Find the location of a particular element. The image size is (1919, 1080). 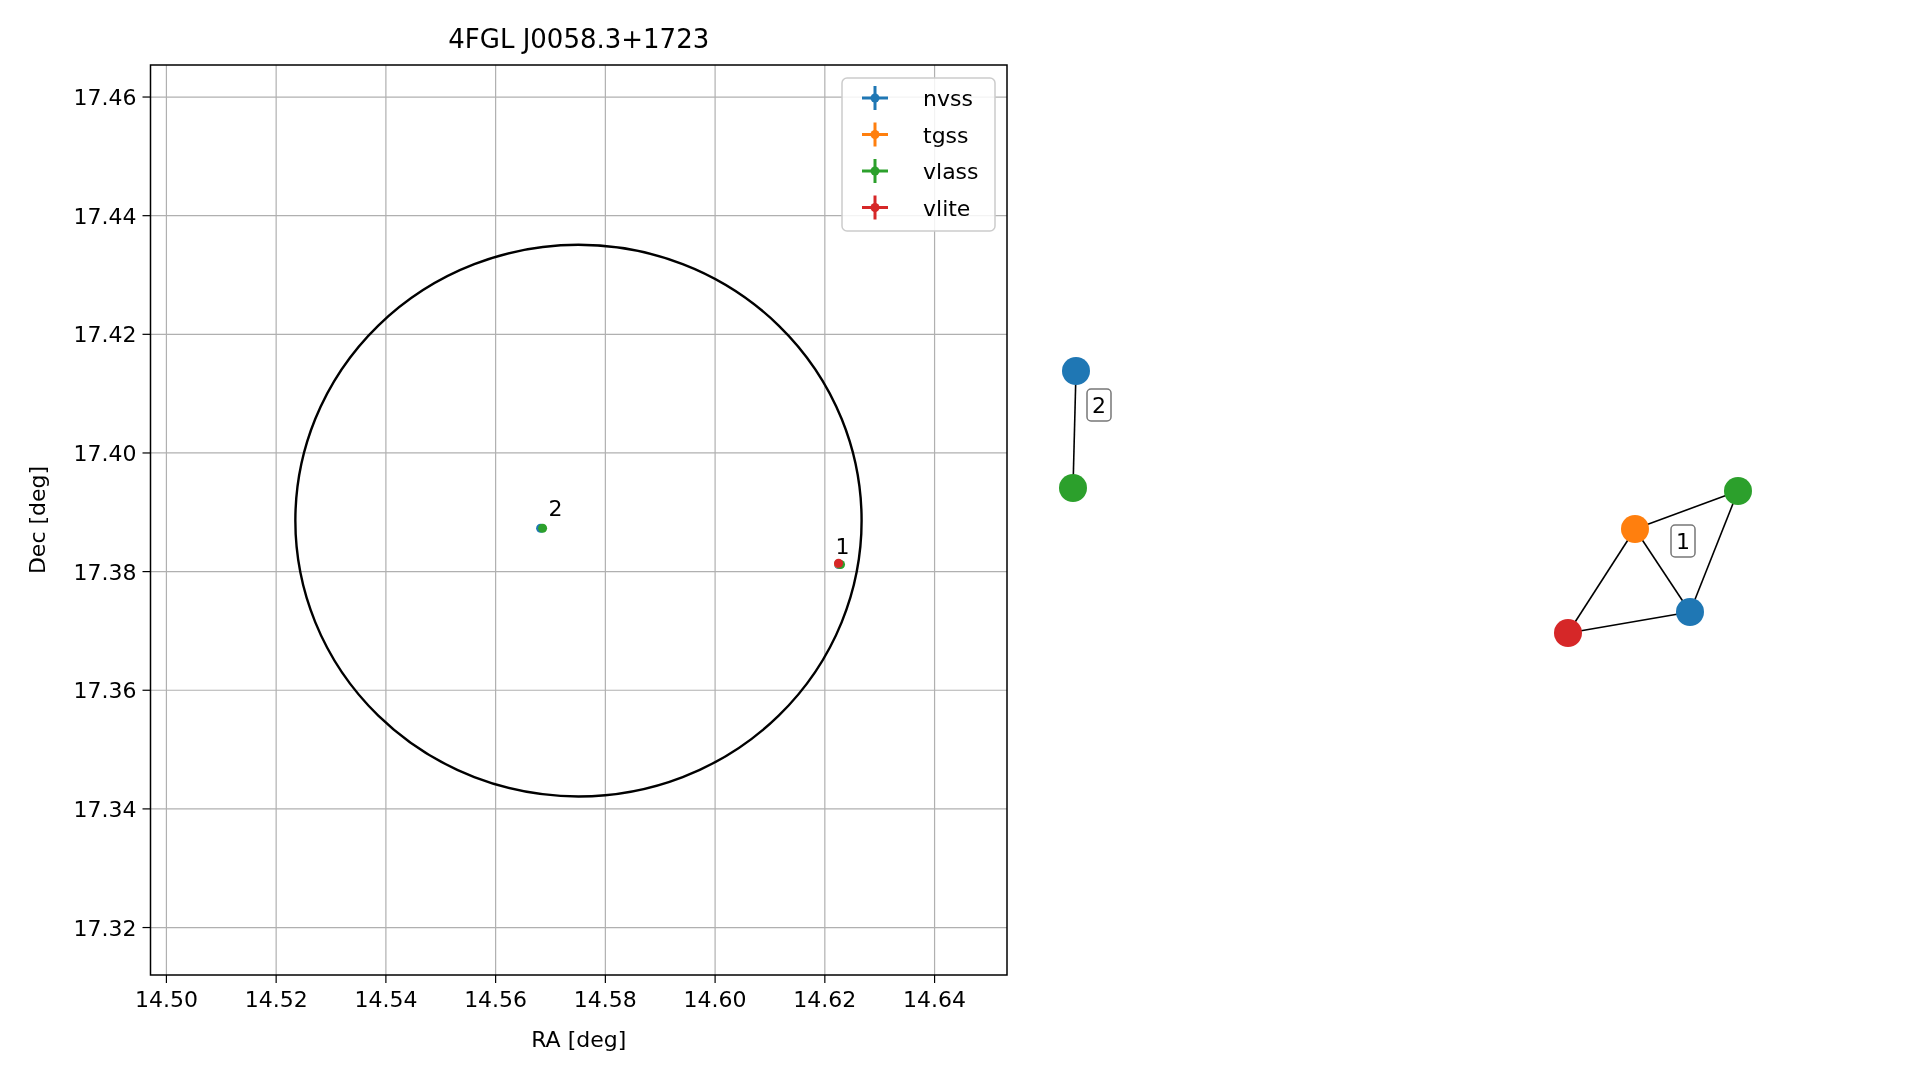

tick-label: 17.34 is located at coordinates (105, 809).